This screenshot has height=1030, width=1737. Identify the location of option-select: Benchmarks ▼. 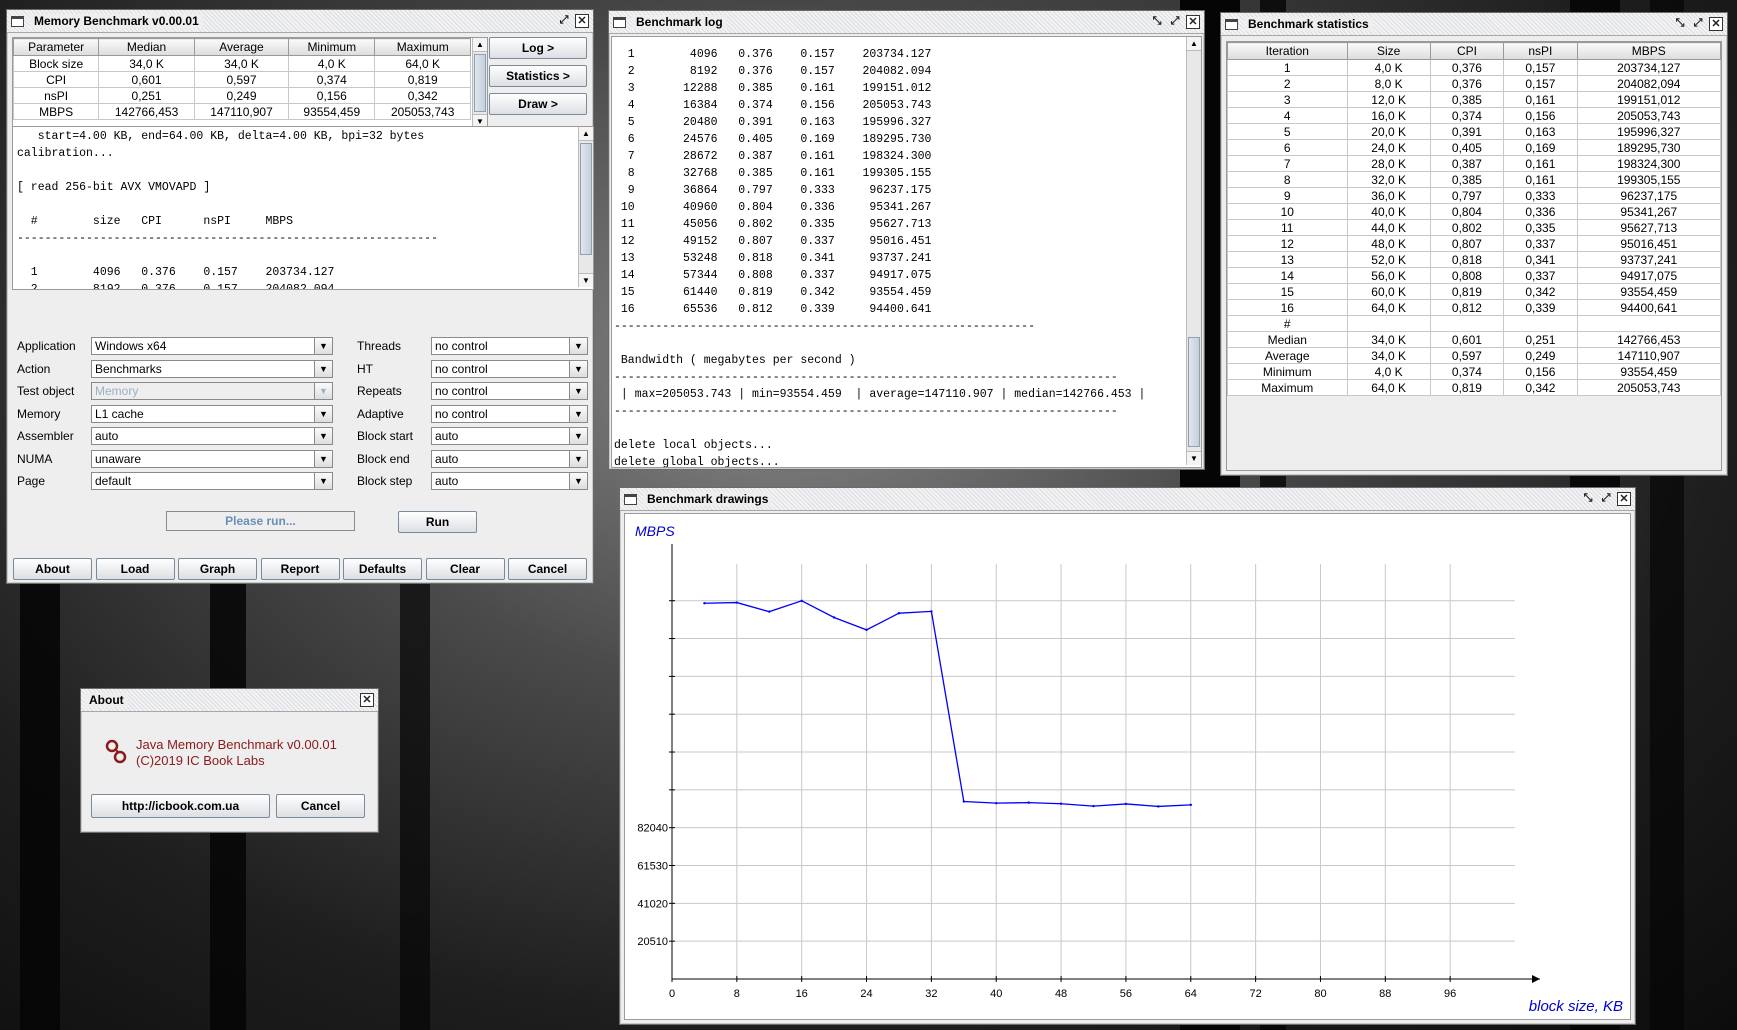
(212, 368).